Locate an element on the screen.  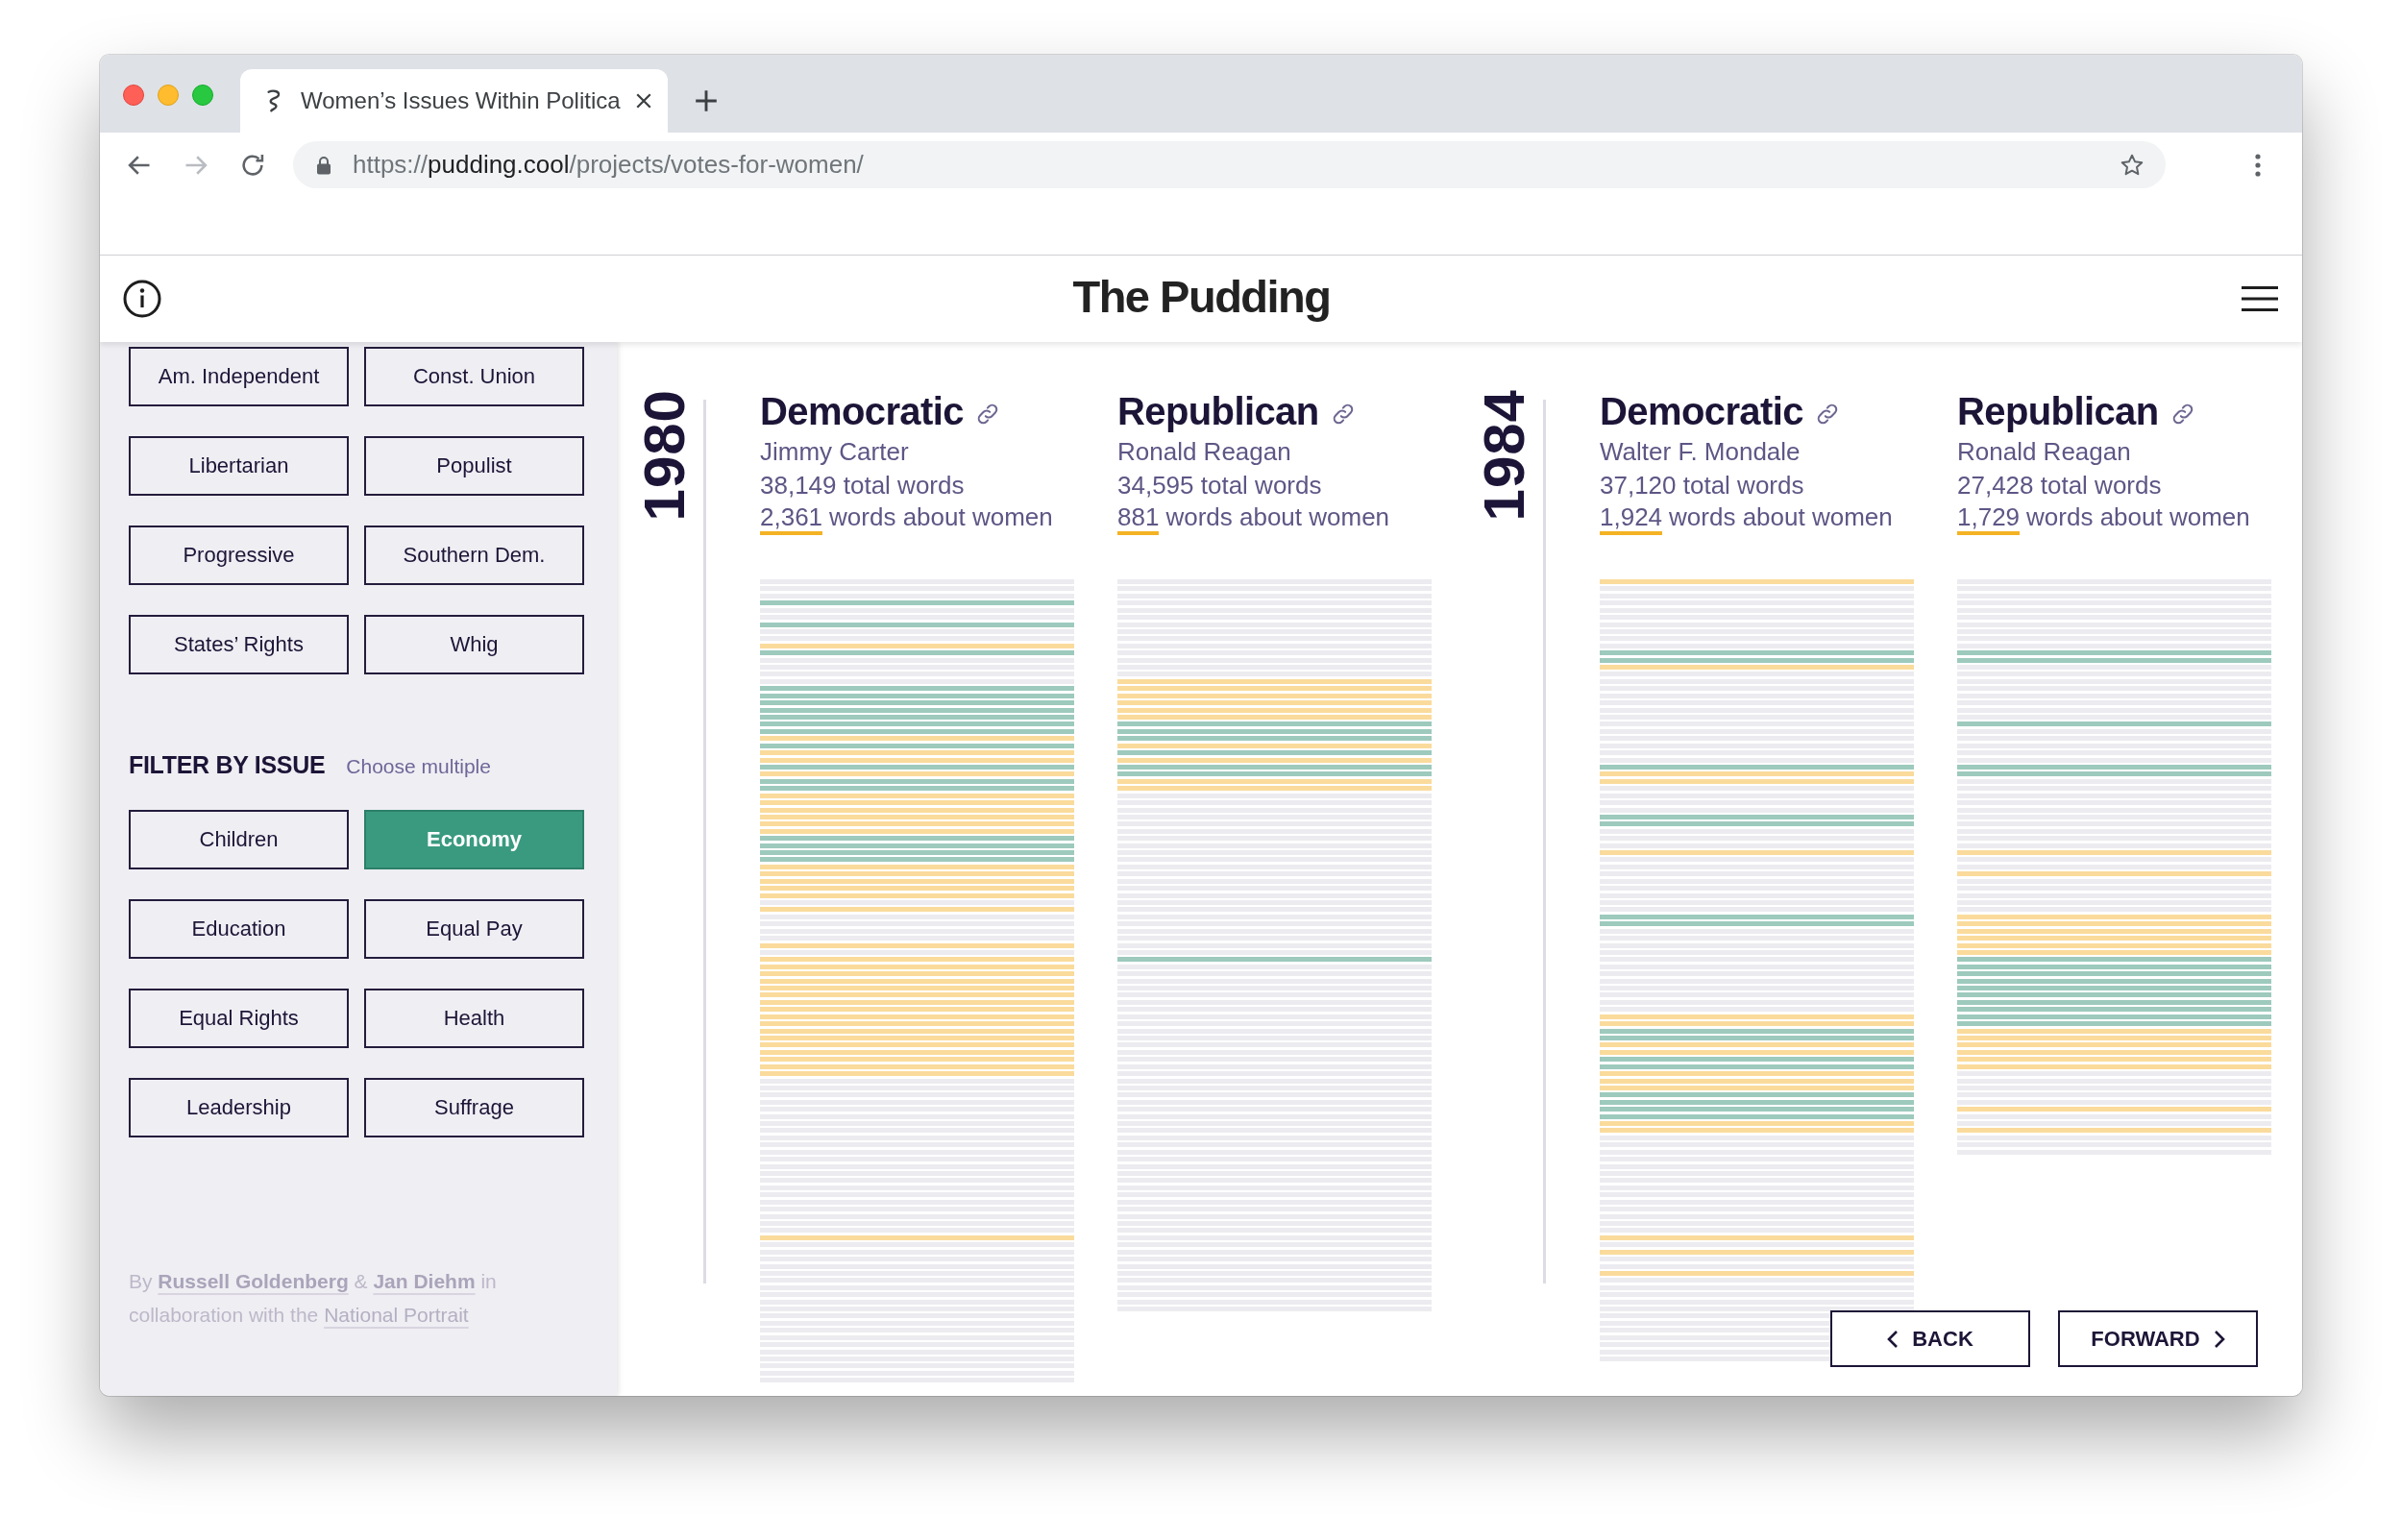
window-close-icon is located at coordinates (133, 96).